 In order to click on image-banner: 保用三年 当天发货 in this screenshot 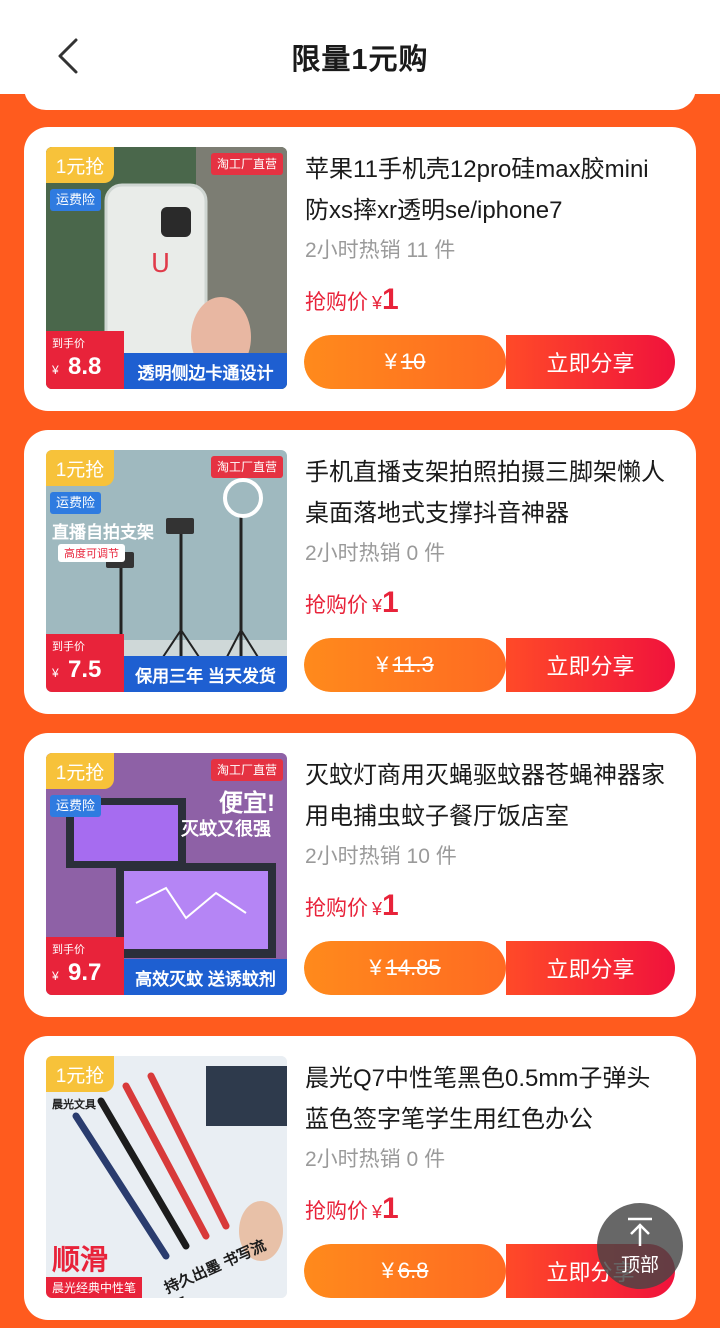, I will do `click(205, 674)`.